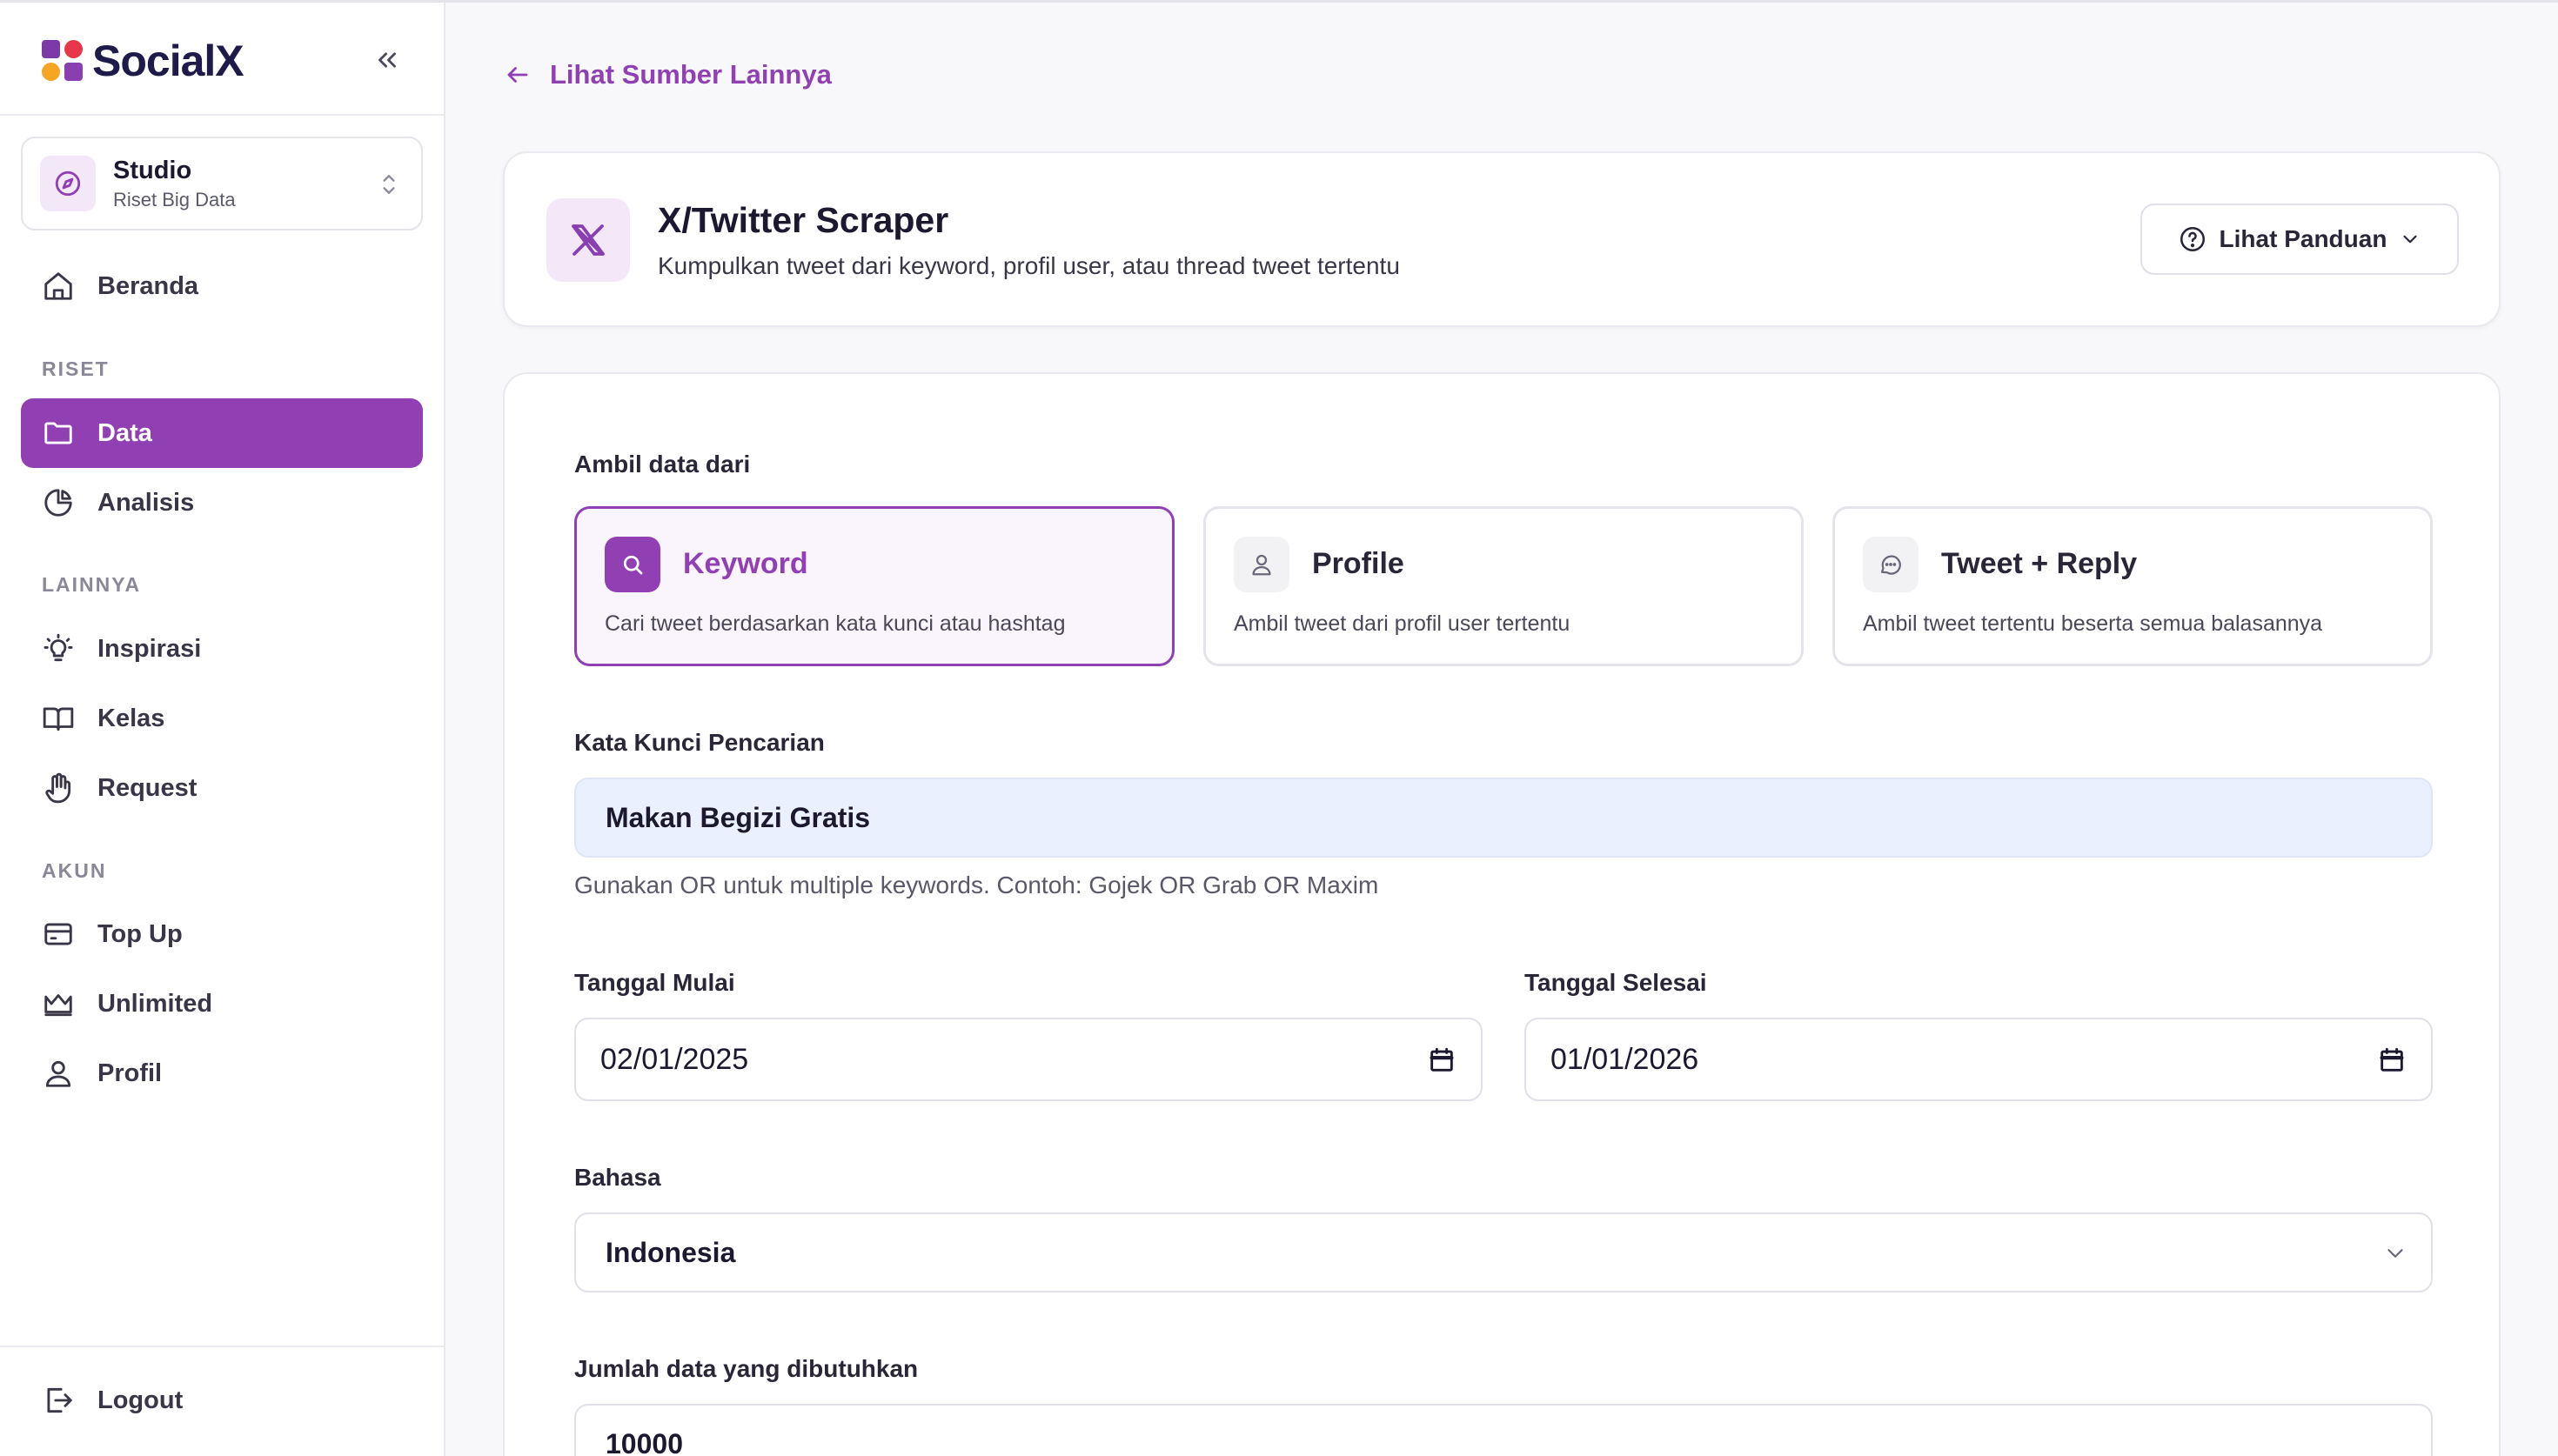 The width and height of the screenshot is (2558, 1456). What do you see at coordinates (389, 187) in the screenshot?
I see `chevron-updown-icon` at bounding box center [389, 187].